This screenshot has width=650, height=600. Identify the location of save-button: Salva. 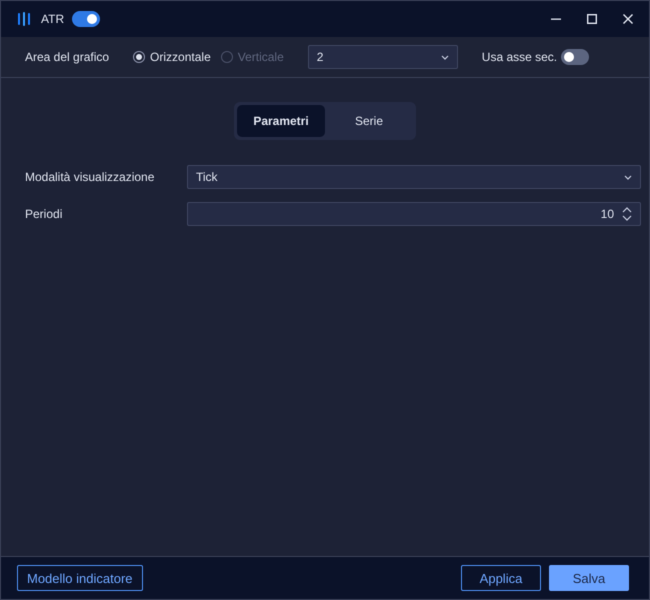
(589, 578).